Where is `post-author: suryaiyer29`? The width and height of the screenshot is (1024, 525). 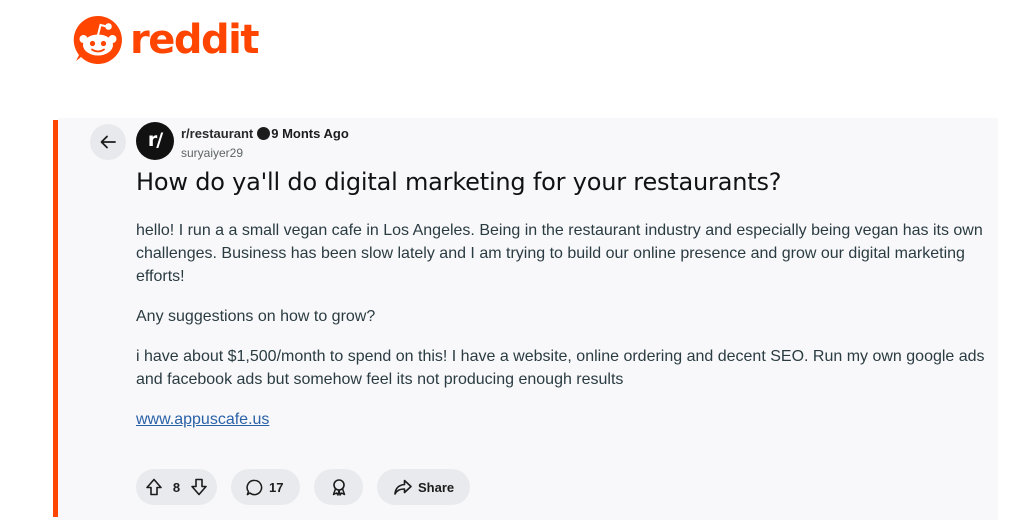
post-author: suryaiyer29 is located at coordinates (212, 153).